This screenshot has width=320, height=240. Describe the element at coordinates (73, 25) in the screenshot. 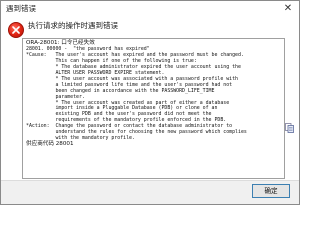

I see `error-headline: 执行请求的操作时遇到错误` at that location.